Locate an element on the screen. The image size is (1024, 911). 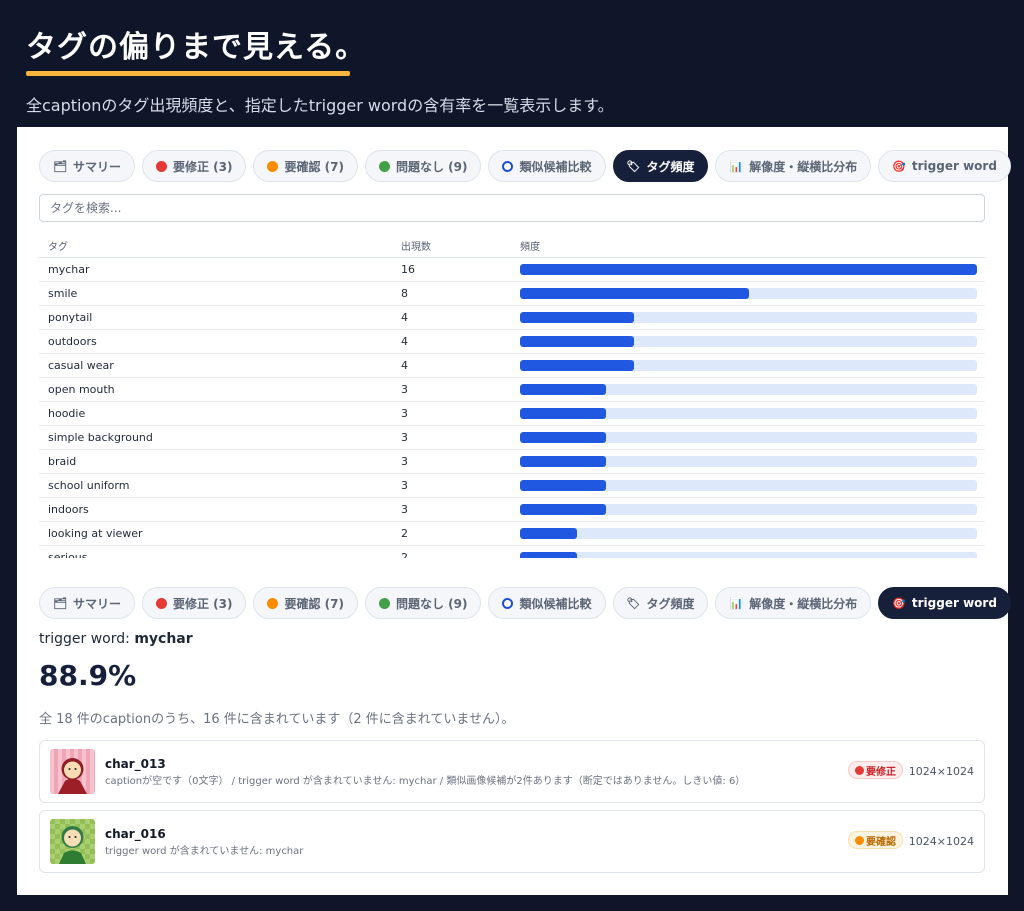
table-row: simple background 3 is located at coordinates (512, 438).